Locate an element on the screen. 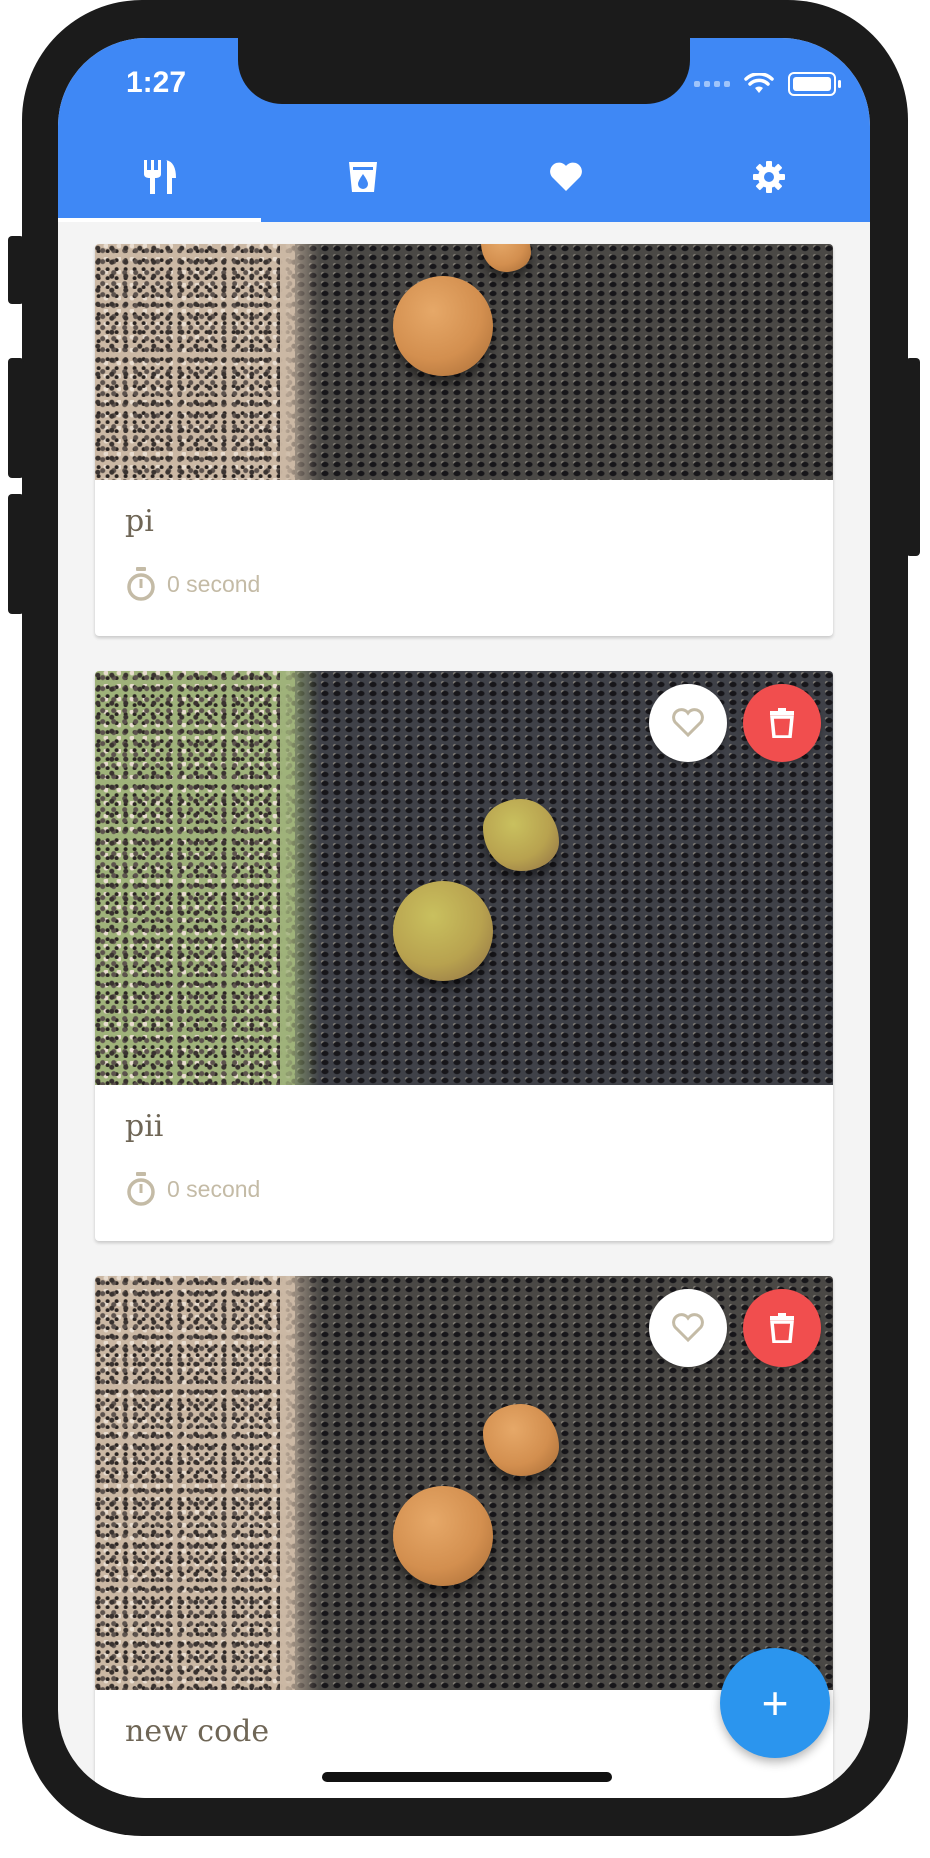 This screenshot has height=1858, width=930. gear-icon is located at coordinates (768, 177).